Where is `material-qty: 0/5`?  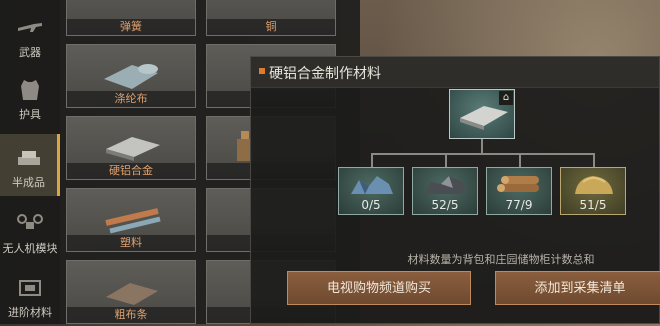
material-qty: 0/5 is located at coordinates (371, 205).